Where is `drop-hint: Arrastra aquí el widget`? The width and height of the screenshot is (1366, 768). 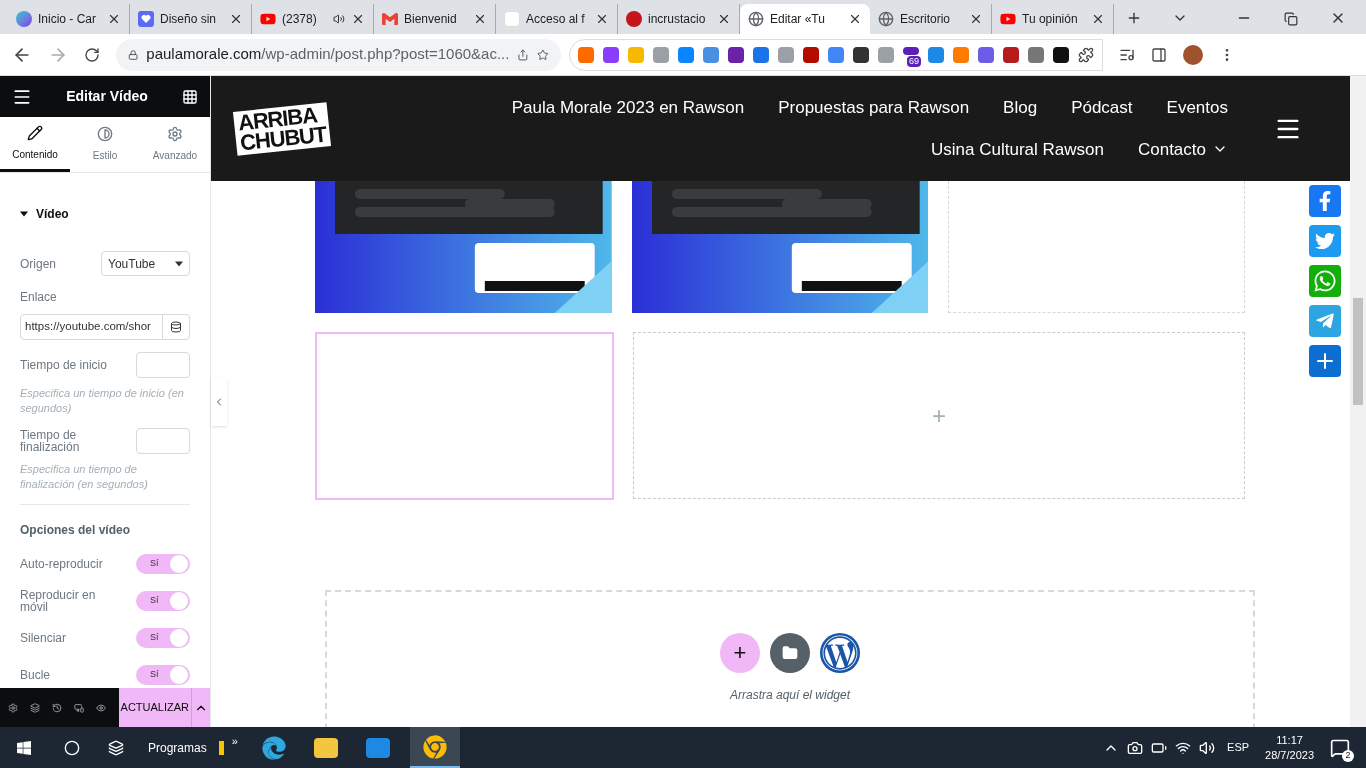 drop-hint: Arrastra aquí el widget is located at coordinates (790, 695).